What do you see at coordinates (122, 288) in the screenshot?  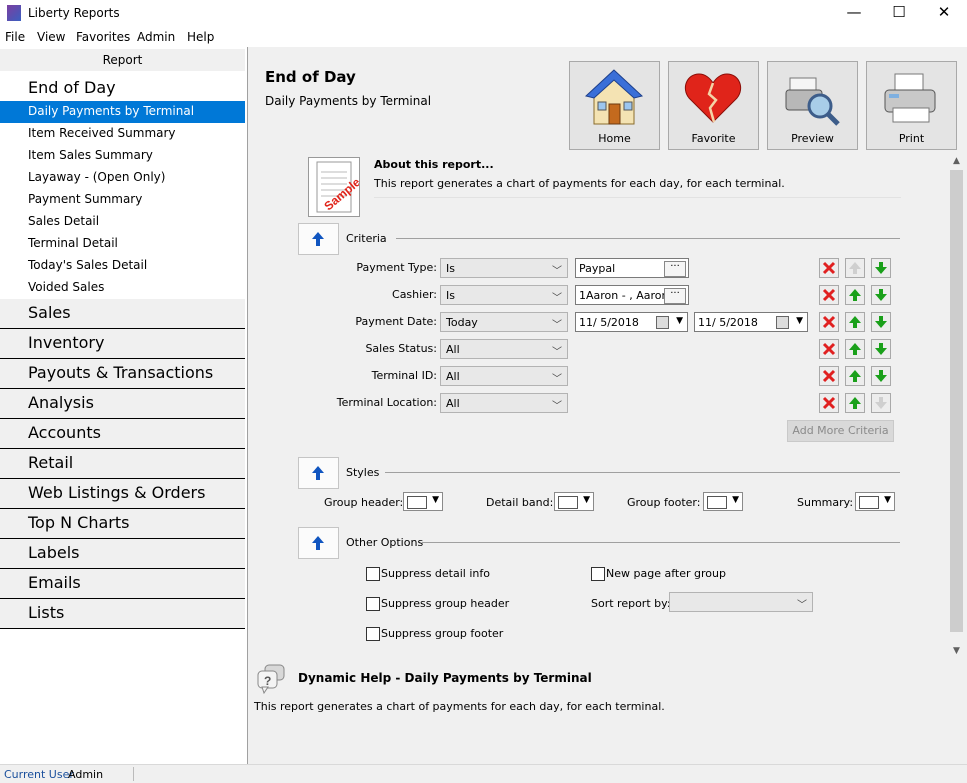 I see `report-item-voided-sales: Voided Sales` at bounding box center [122, 288].